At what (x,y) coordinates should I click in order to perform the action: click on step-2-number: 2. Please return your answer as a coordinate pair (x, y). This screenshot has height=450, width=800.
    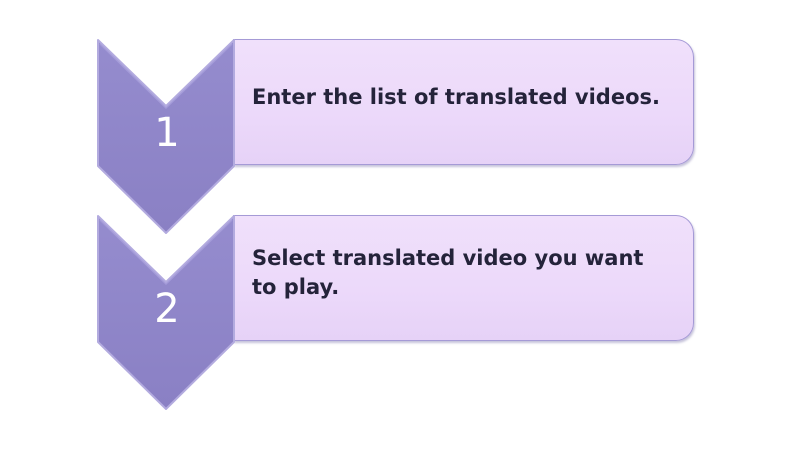
    Looking at the image, I should click on (167, 309).